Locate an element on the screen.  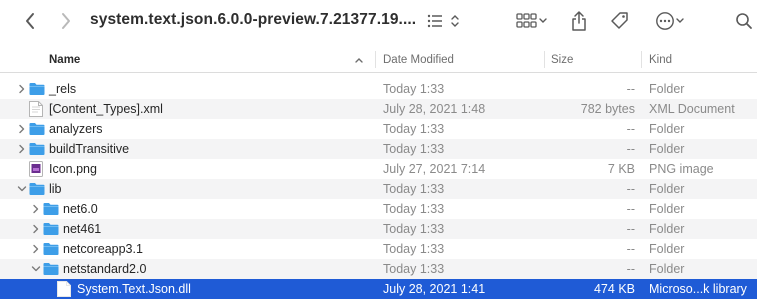
file-name: netcoreapp3.1 is located at coordinates (103, 249).